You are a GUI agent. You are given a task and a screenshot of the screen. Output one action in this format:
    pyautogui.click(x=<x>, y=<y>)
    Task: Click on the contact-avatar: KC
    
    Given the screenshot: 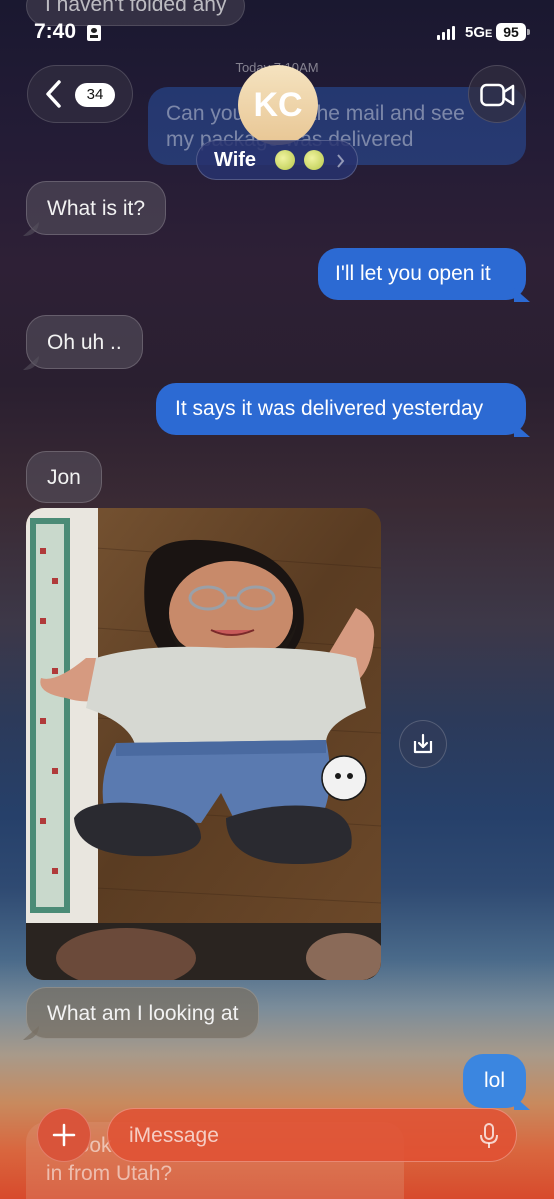 What is the action you would take?
    pyautogui.click(x=278, y=105)
    